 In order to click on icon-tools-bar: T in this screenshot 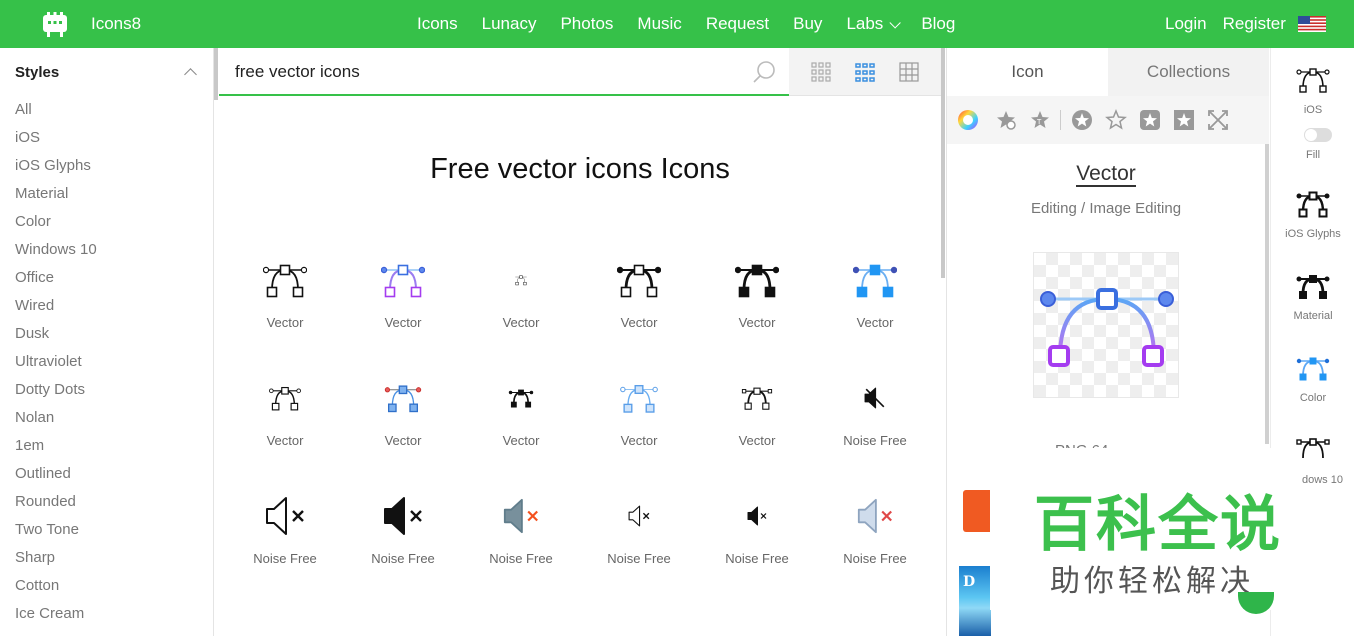, I will do `click(1108, 120)`.